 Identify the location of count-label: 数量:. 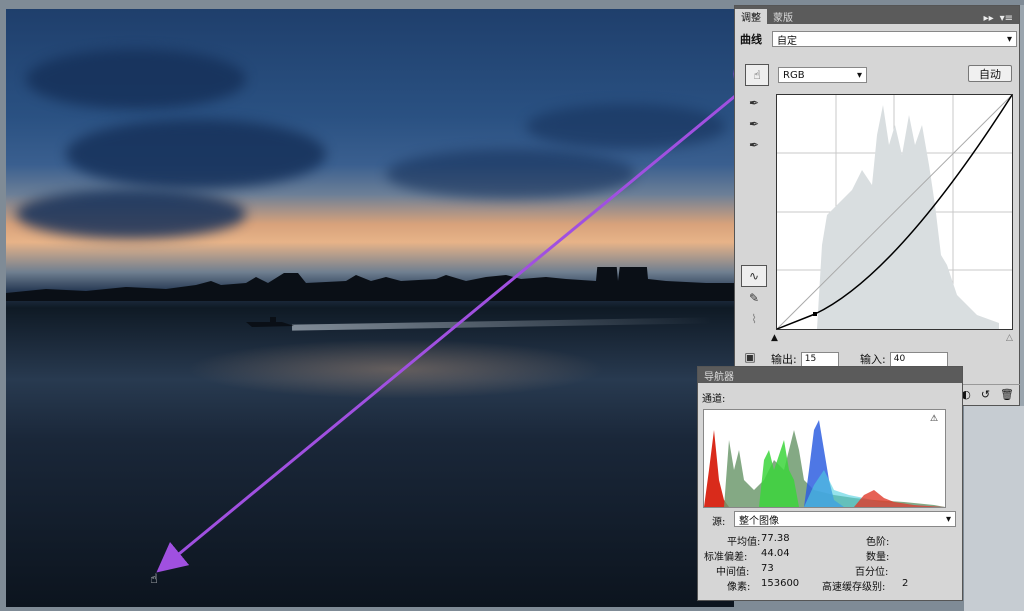
(878, 557).